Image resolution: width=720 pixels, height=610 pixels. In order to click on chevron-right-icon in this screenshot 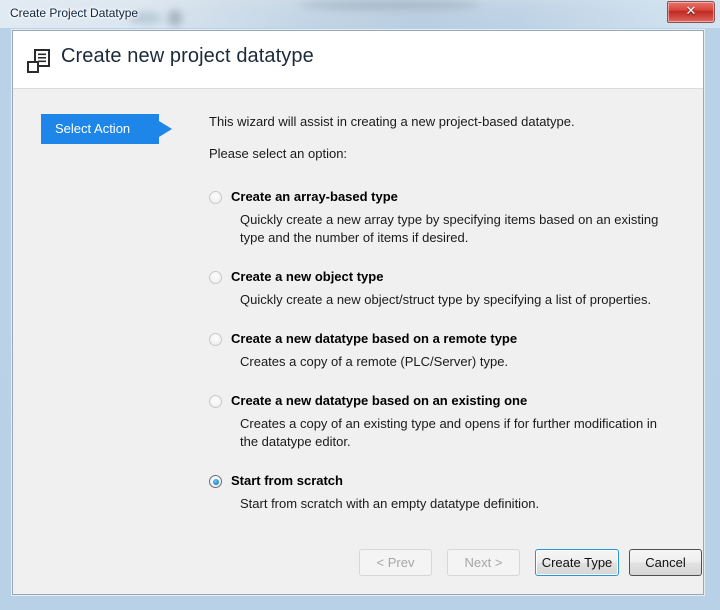, I will do `click(165, 129)`.